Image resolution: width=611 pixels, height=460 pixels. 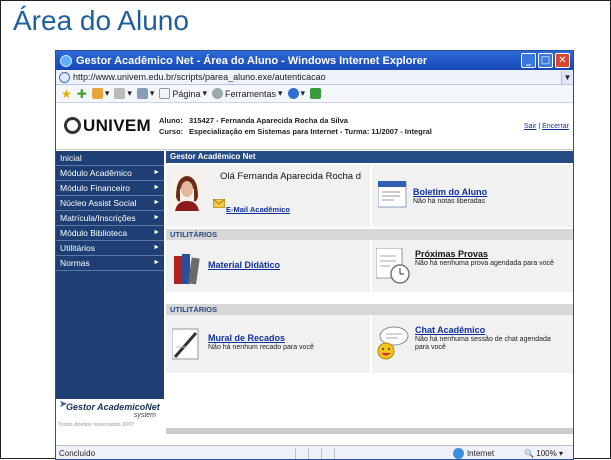 What do you see at coordinates (186, 93) in the screenshot?
I see `page-menu-label: Página` at bounding box center [186, 93].